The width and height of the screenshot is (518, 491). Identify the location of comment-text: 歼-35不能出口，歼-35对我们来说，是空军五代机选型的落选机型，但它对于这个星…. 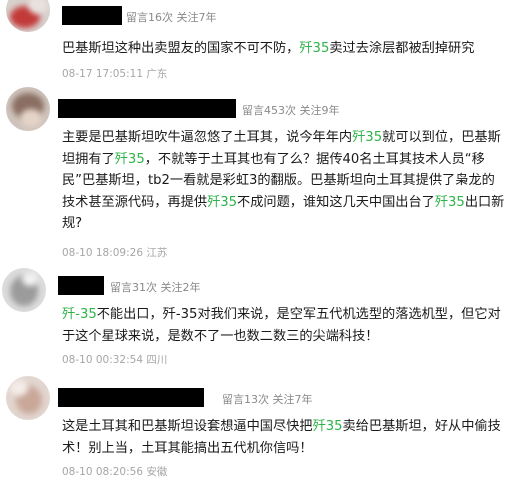
(281, 325).